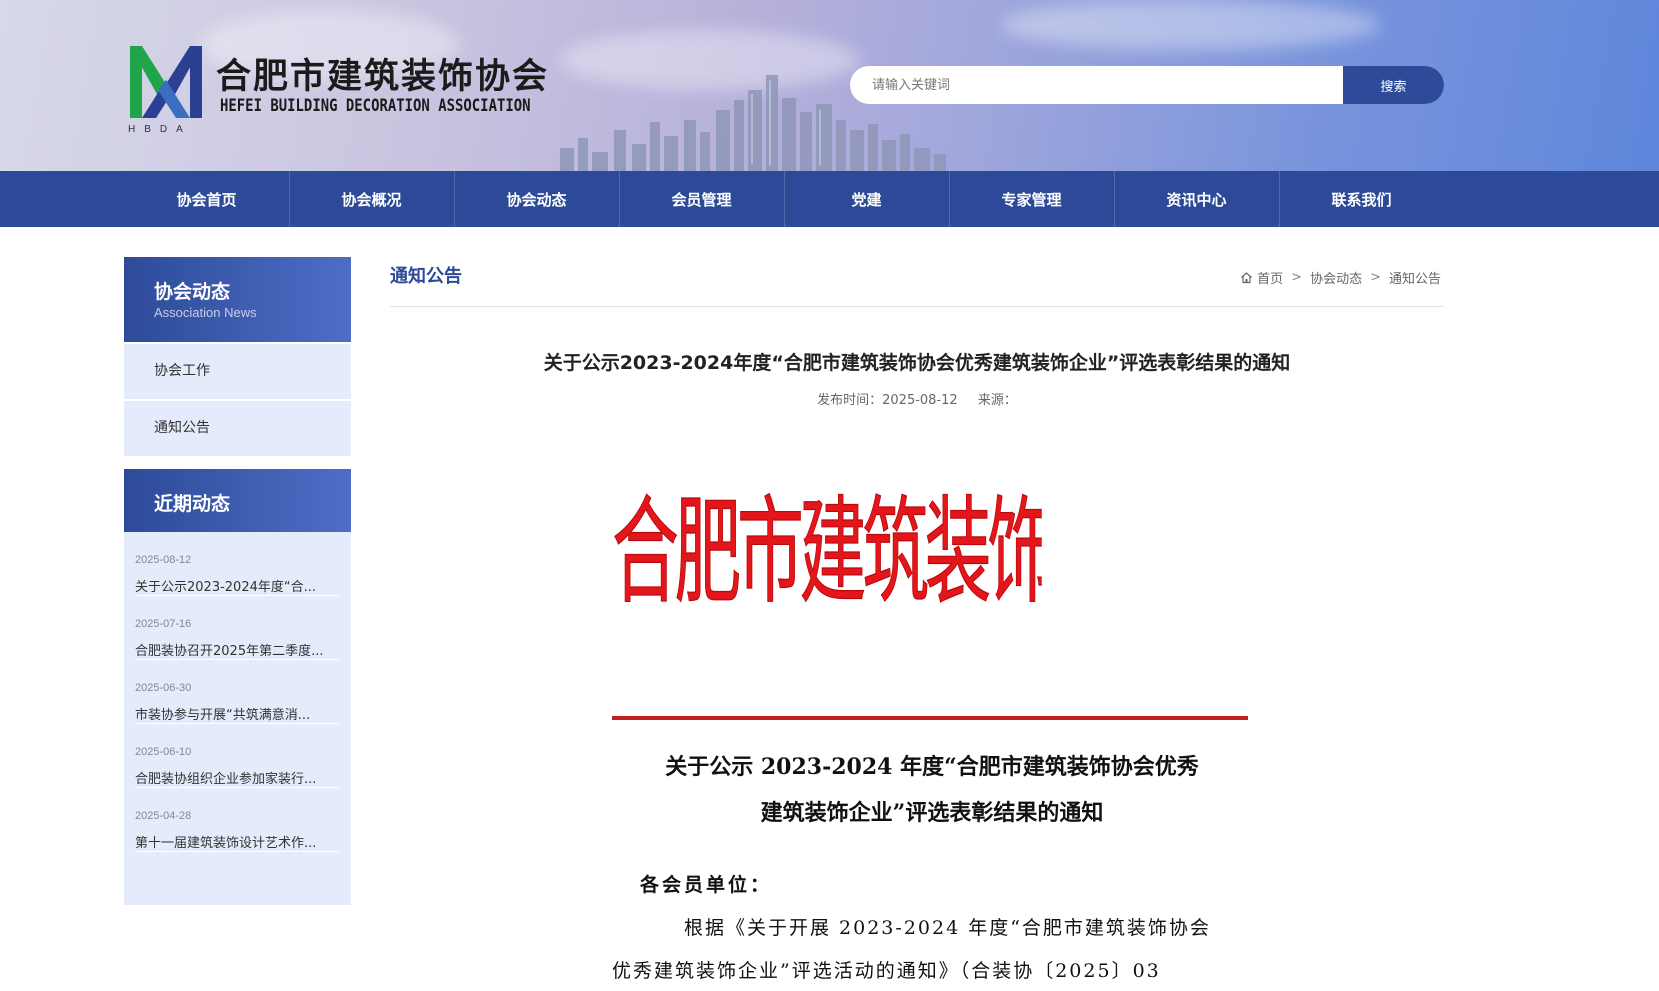 The height and width of the screenshot is (991, 1659). Describe the element at coordinates (1096, 85) in the screenshot. I see `search-input` at that location.